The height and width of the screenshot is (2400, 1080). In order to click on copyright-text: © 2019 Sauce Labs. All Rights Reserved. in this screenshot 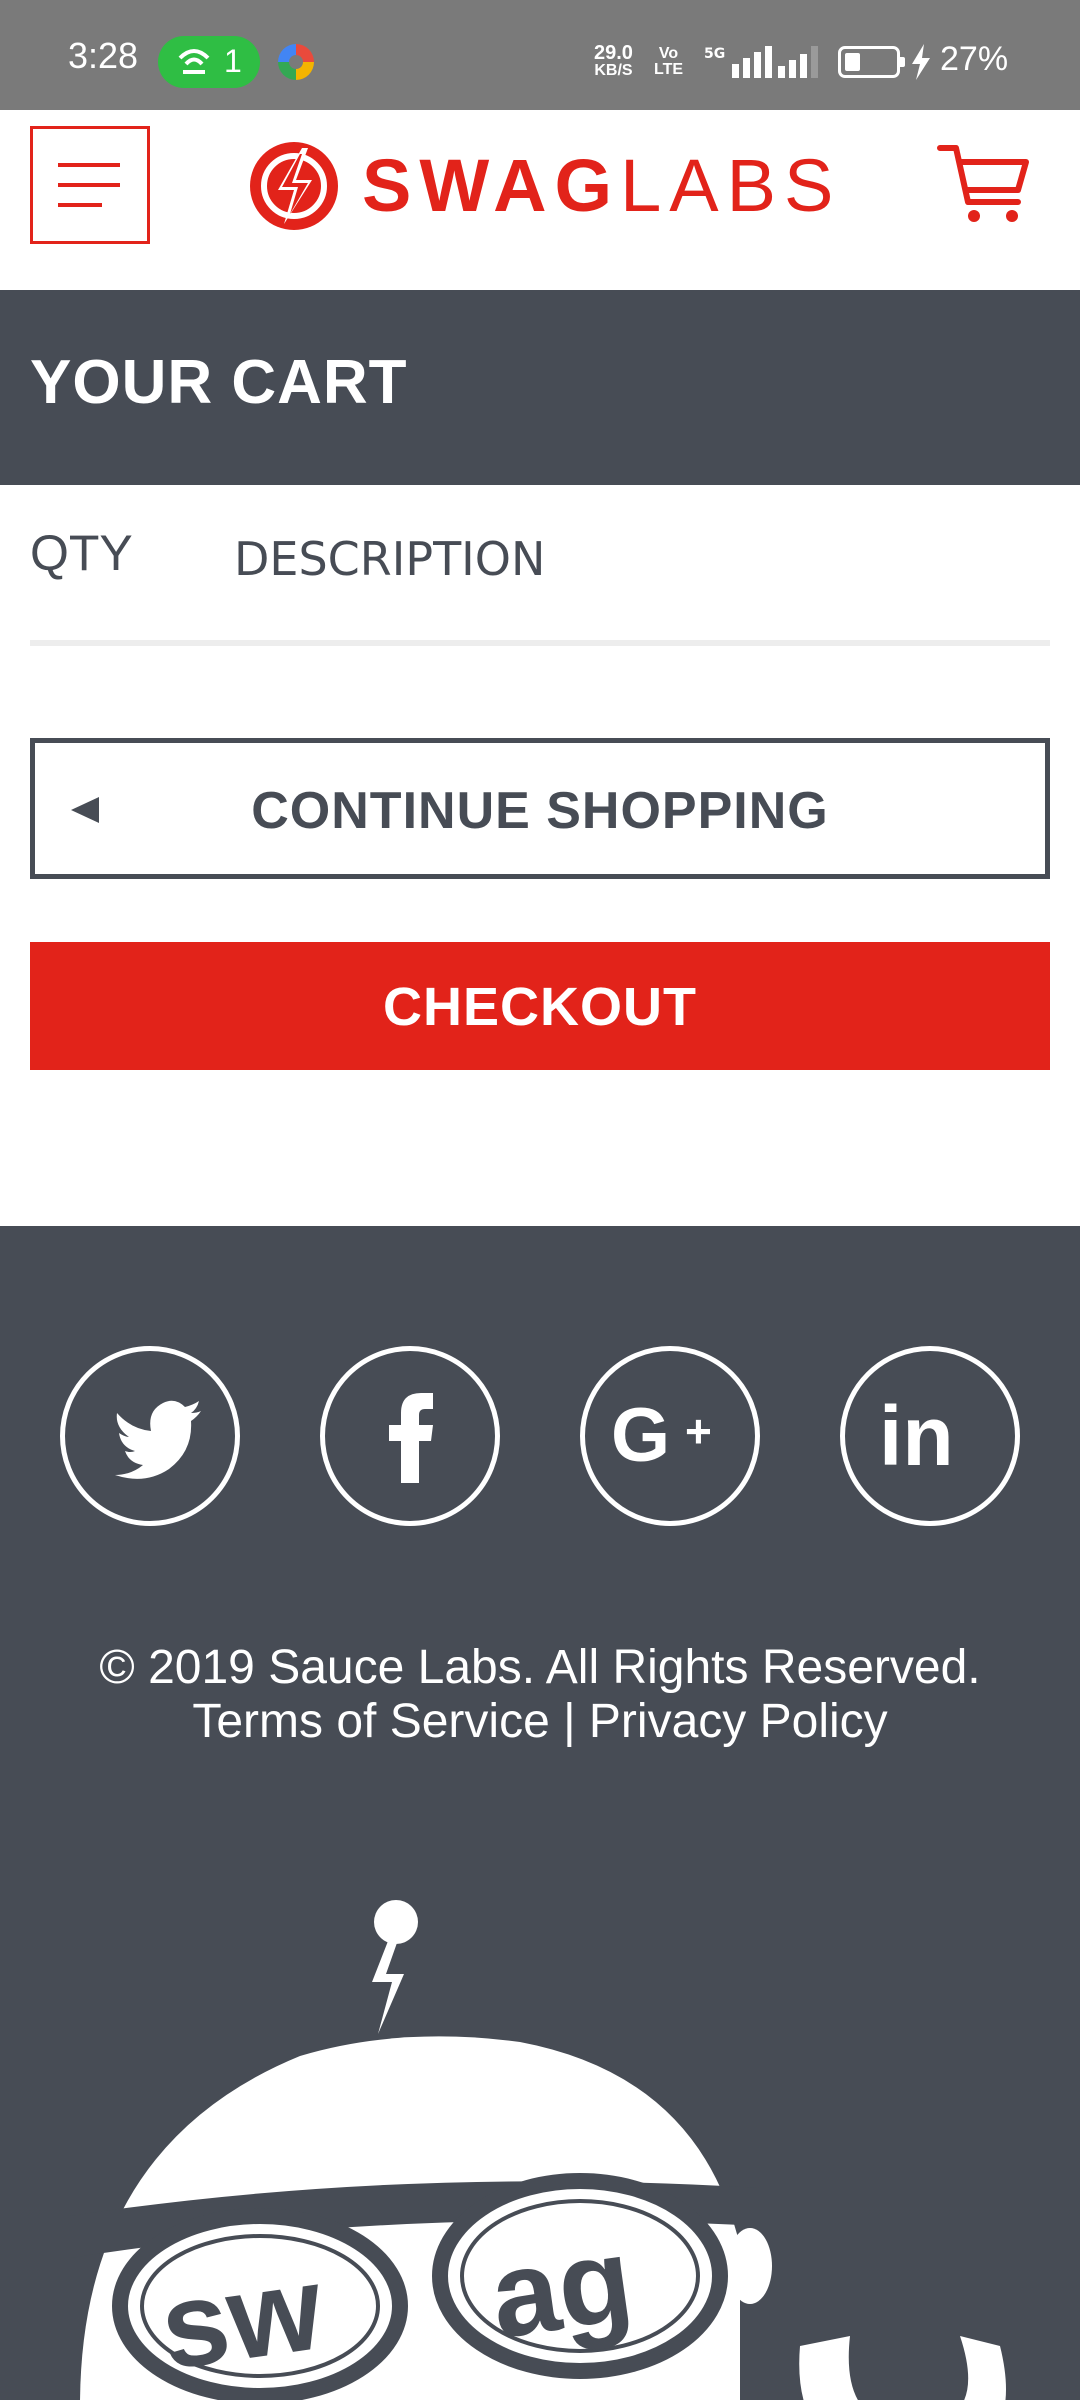, I will do `click(540, 1667)`.